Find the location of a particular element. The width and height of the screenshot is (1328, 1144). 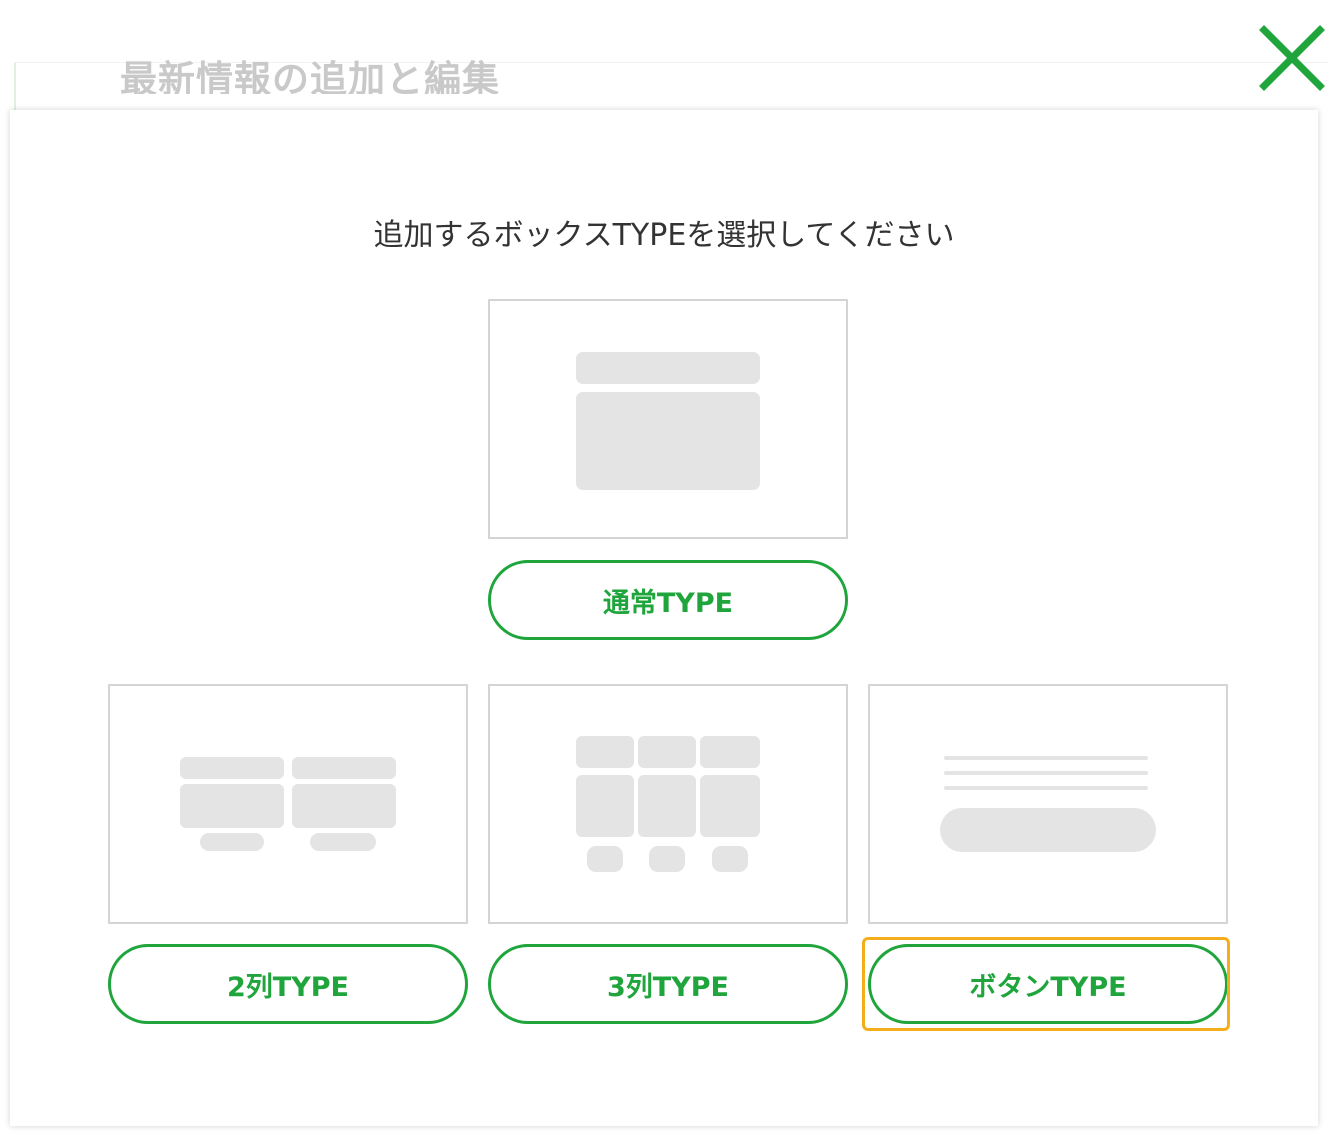

two-column-layout-illustration is located at coordinates (288, 804).